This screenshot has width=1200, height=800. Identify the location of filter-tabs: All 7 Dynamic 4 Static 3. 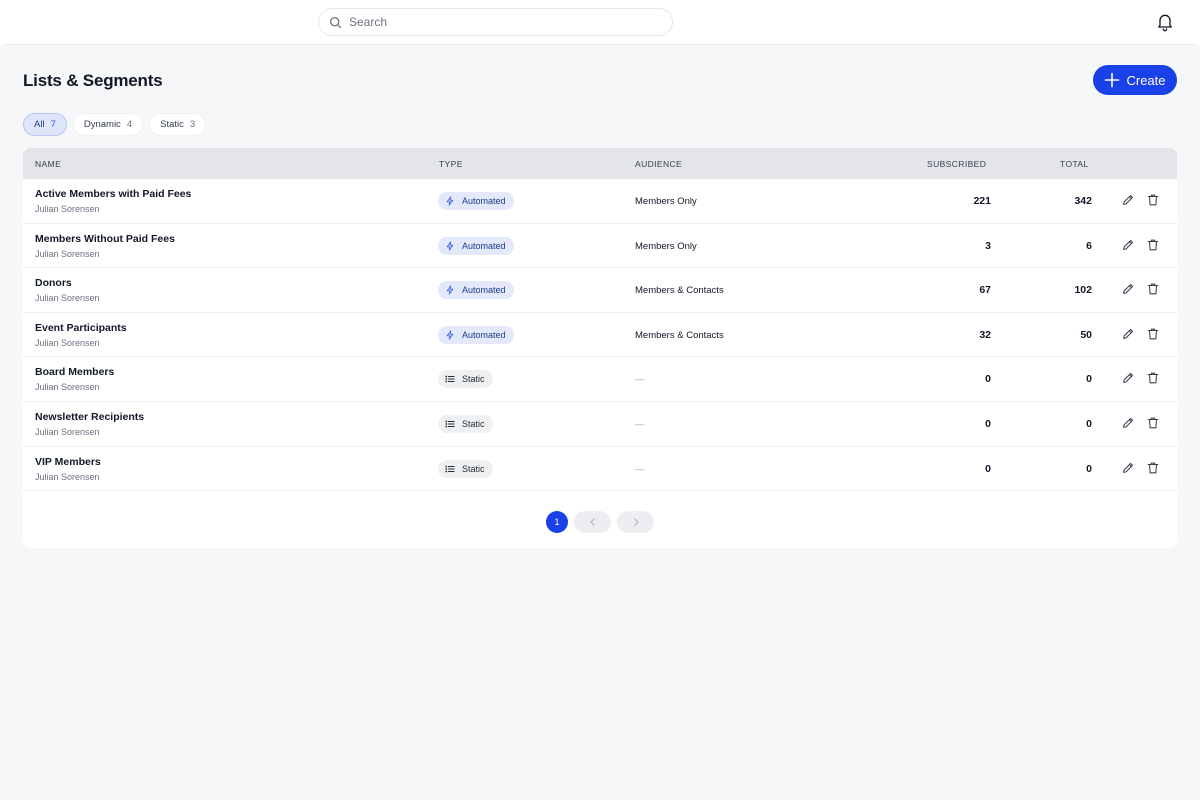
(115, 124).